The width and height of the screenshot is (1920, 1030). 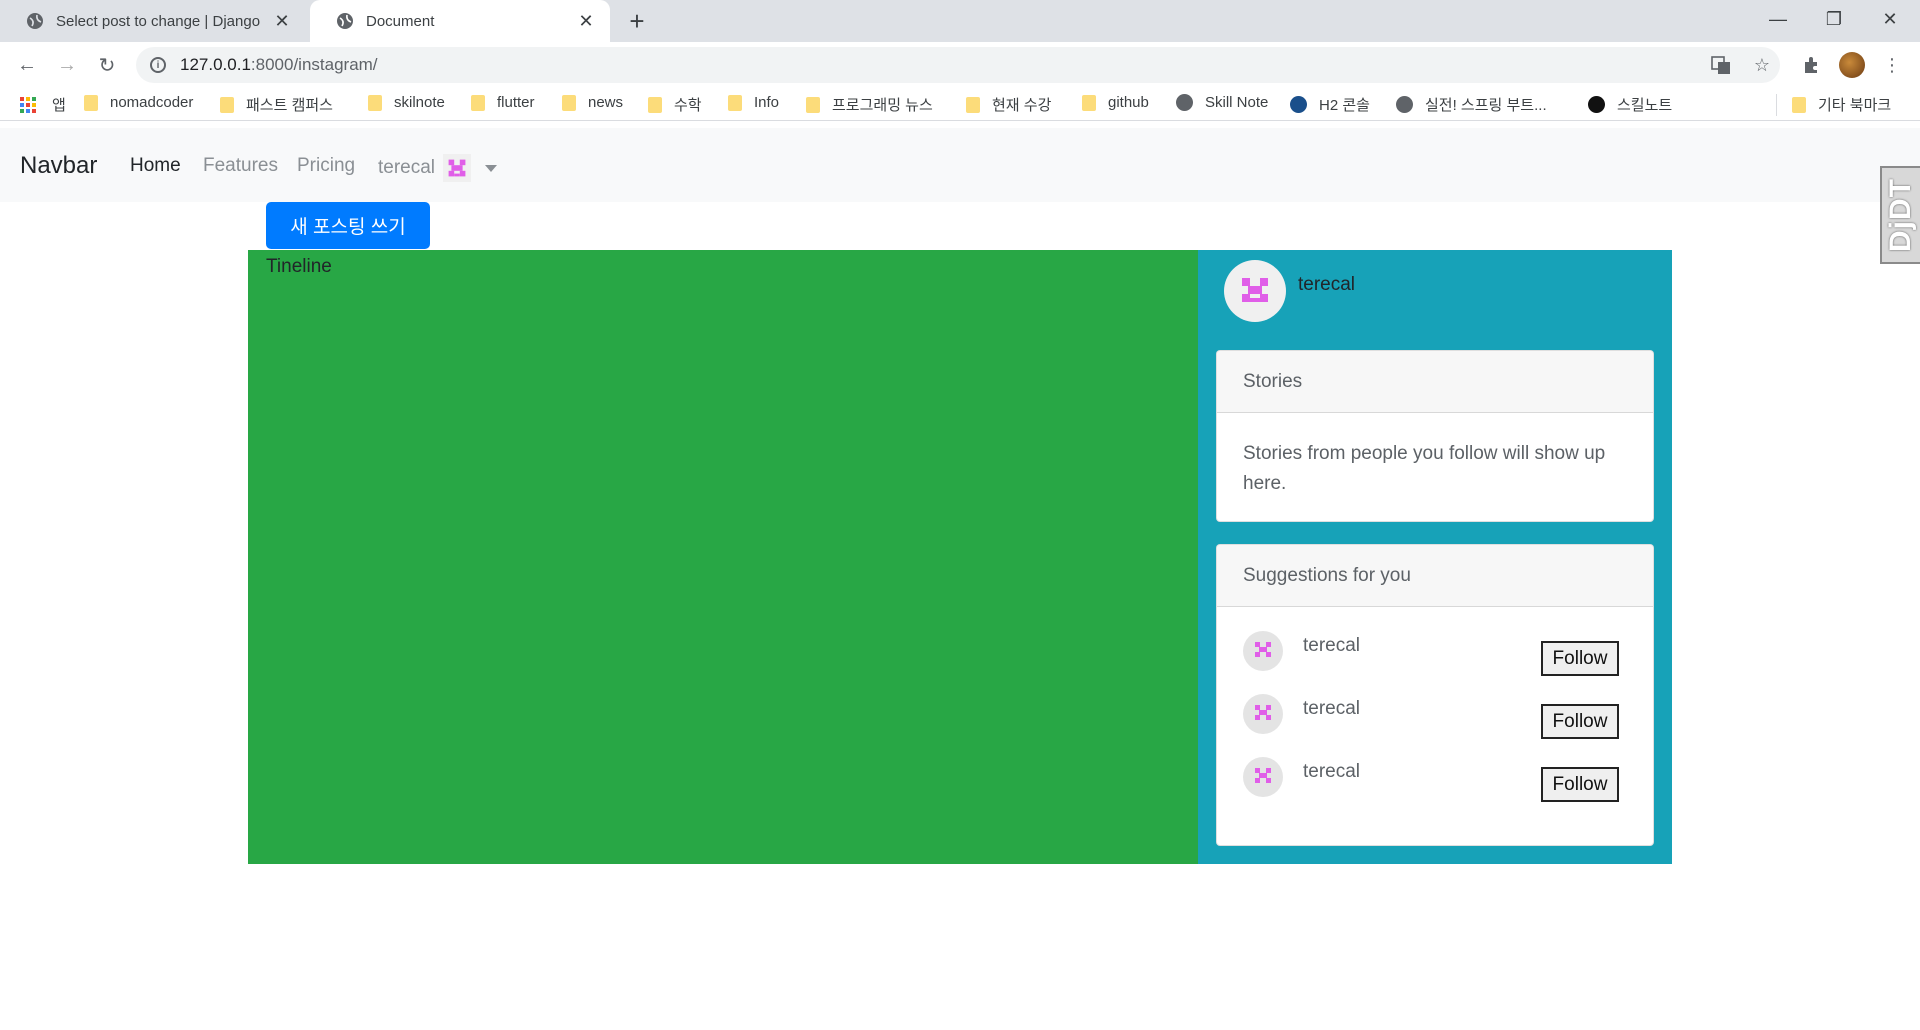 I want to click on django-debug-toolbar-handle: DjDT, so click(x=1900, y=215).